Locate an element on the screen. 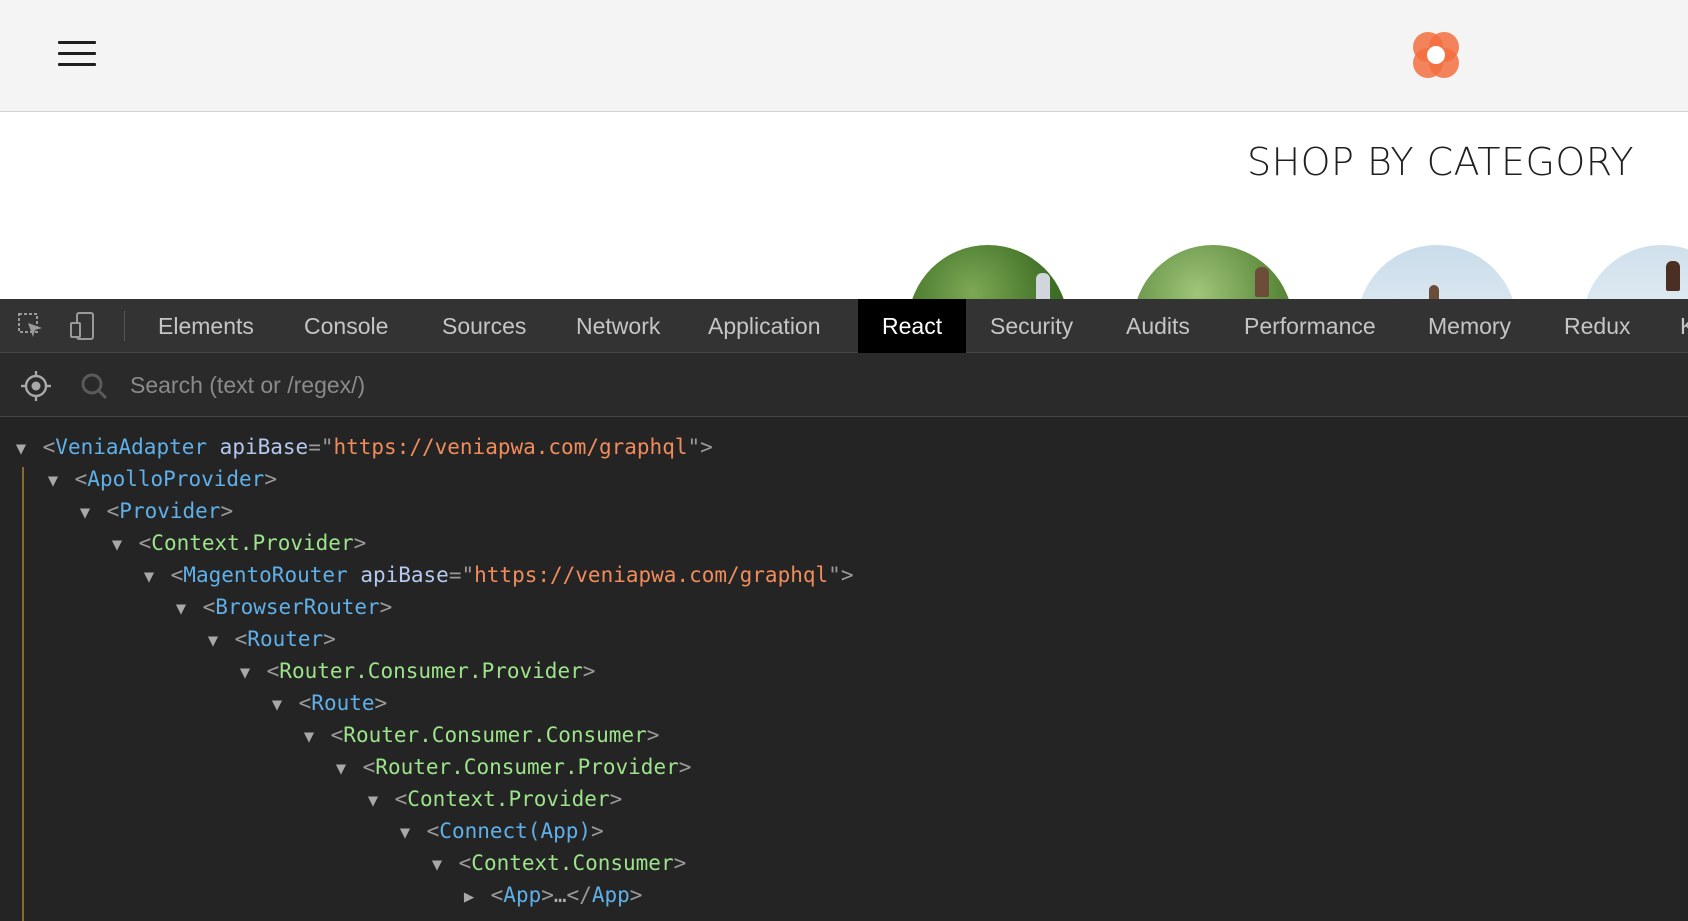 Image resolution: width=1688 pixels, height=921 pixels. venia-logo-icon is located at coordinates (1436, 55).